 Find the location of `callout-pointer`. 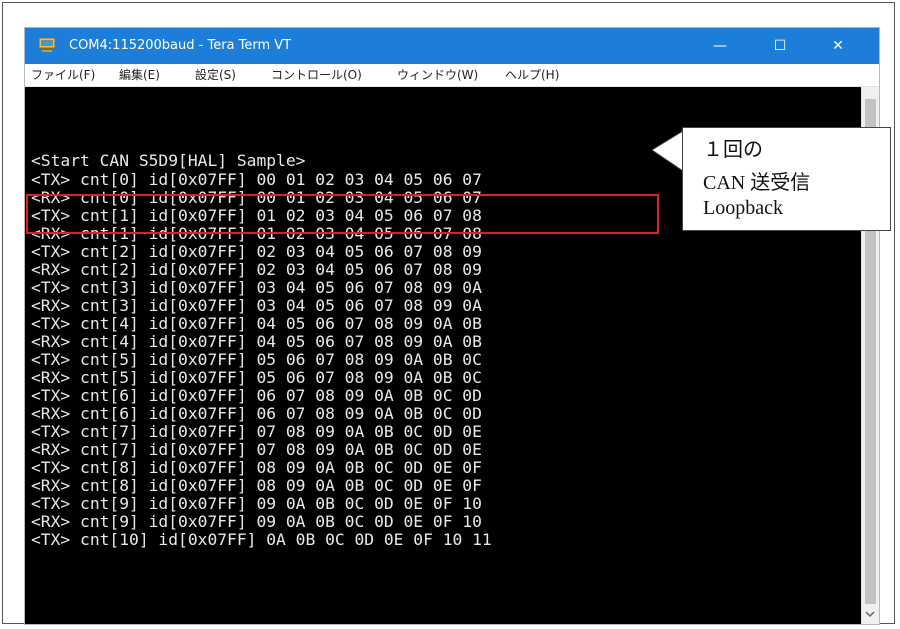

callout-pointer is located at coordinates (668, 156).